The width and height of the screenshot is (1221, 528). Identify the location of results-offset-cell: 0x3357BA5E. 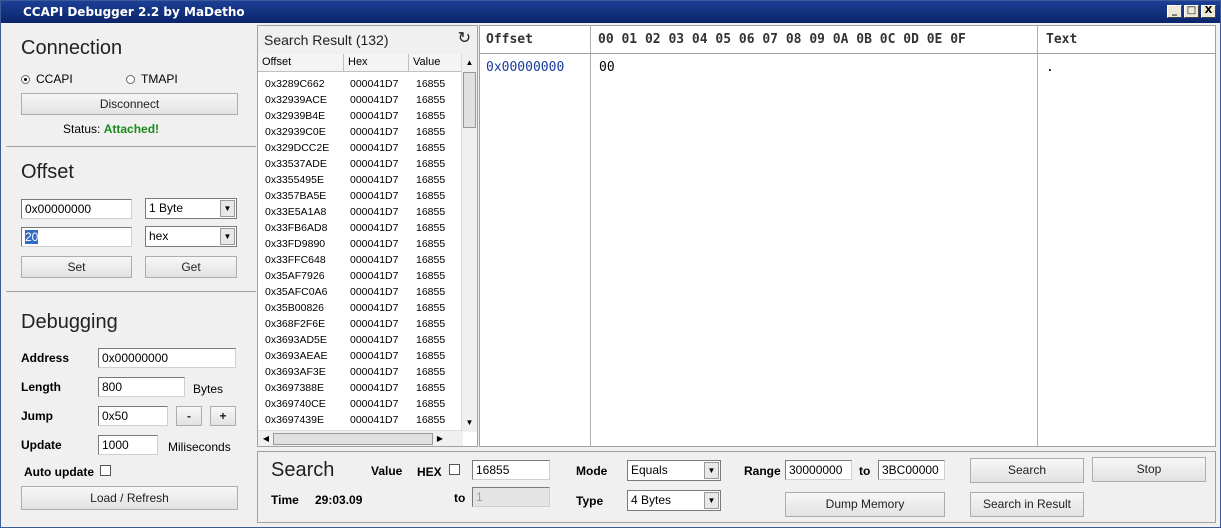
(296, 196).